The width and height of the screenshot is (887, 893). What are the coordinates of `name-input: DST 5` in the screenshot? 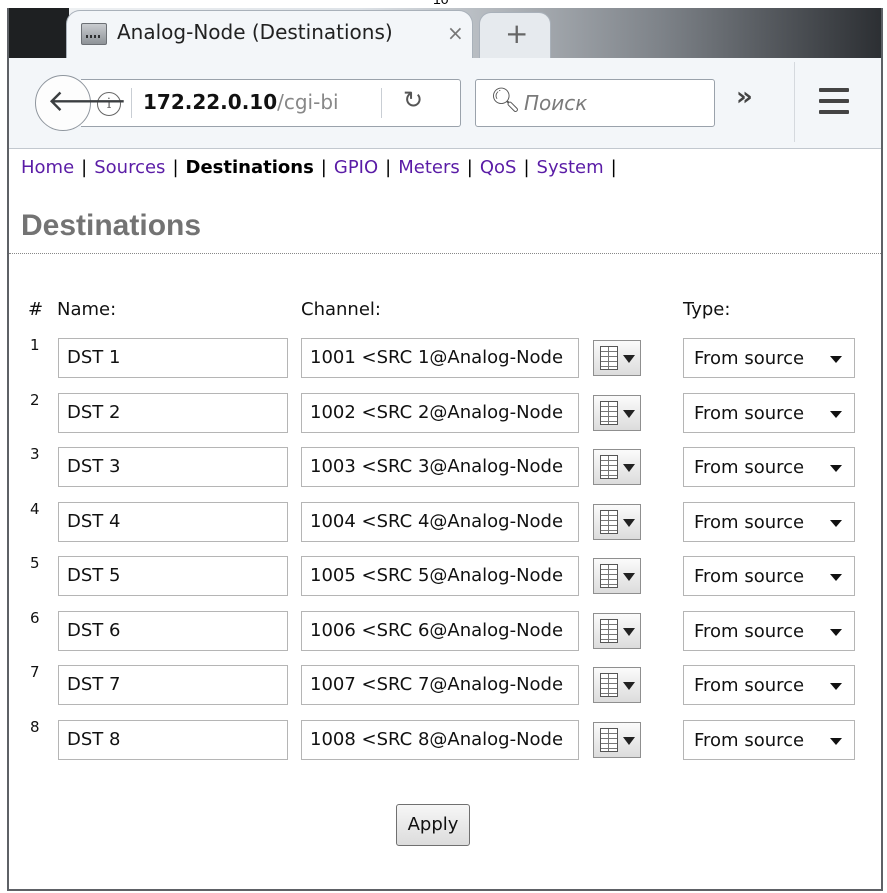 It's located at (173, 576).